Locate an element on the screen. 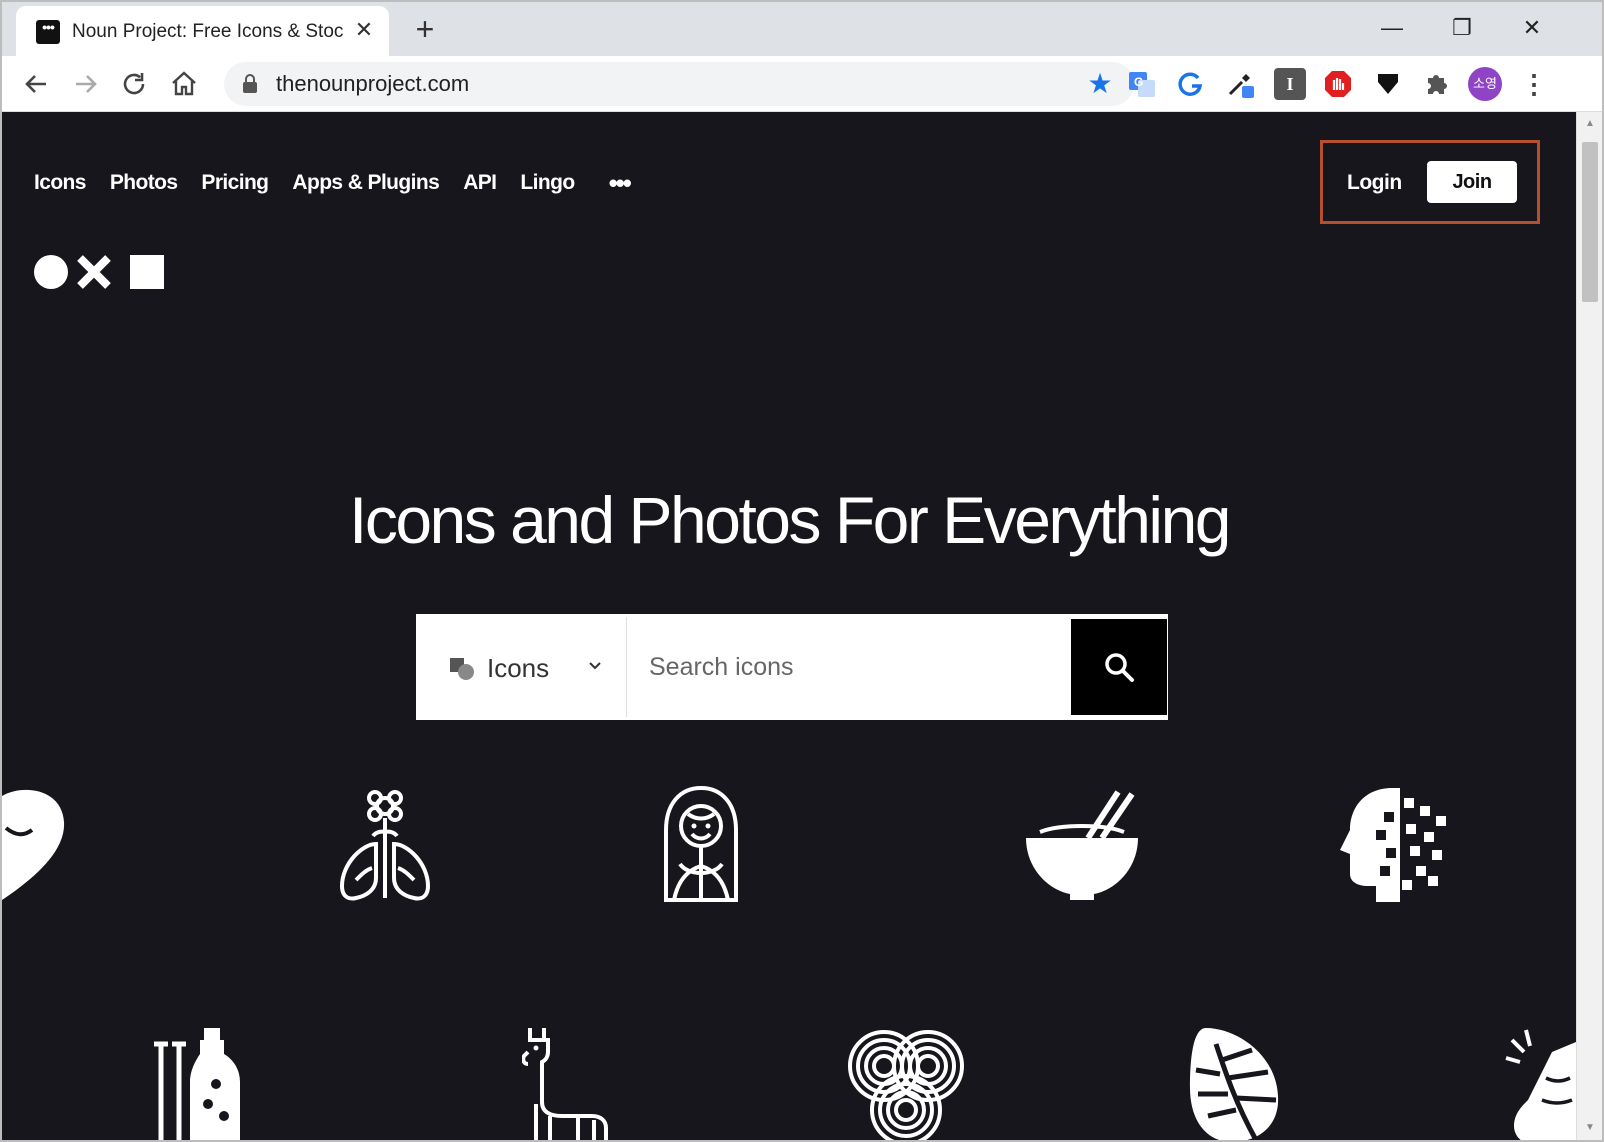  nav-pricing: Pricing is located at coordinates (235, 183).